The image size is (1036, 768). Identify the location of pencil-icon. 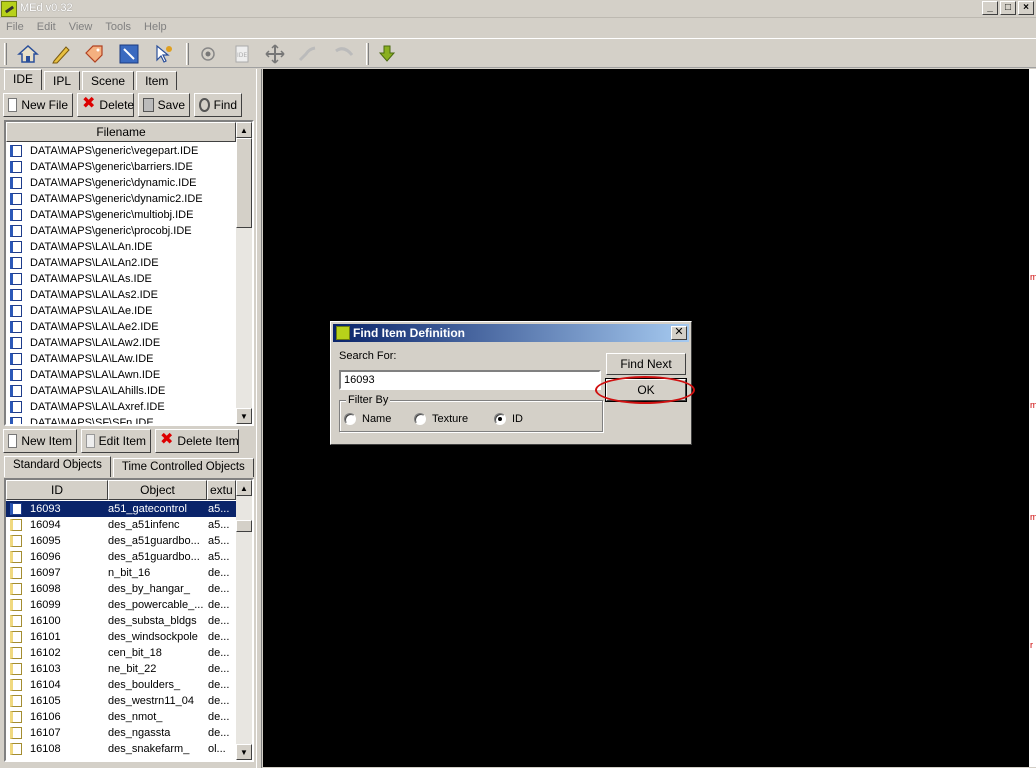
(61, 54).